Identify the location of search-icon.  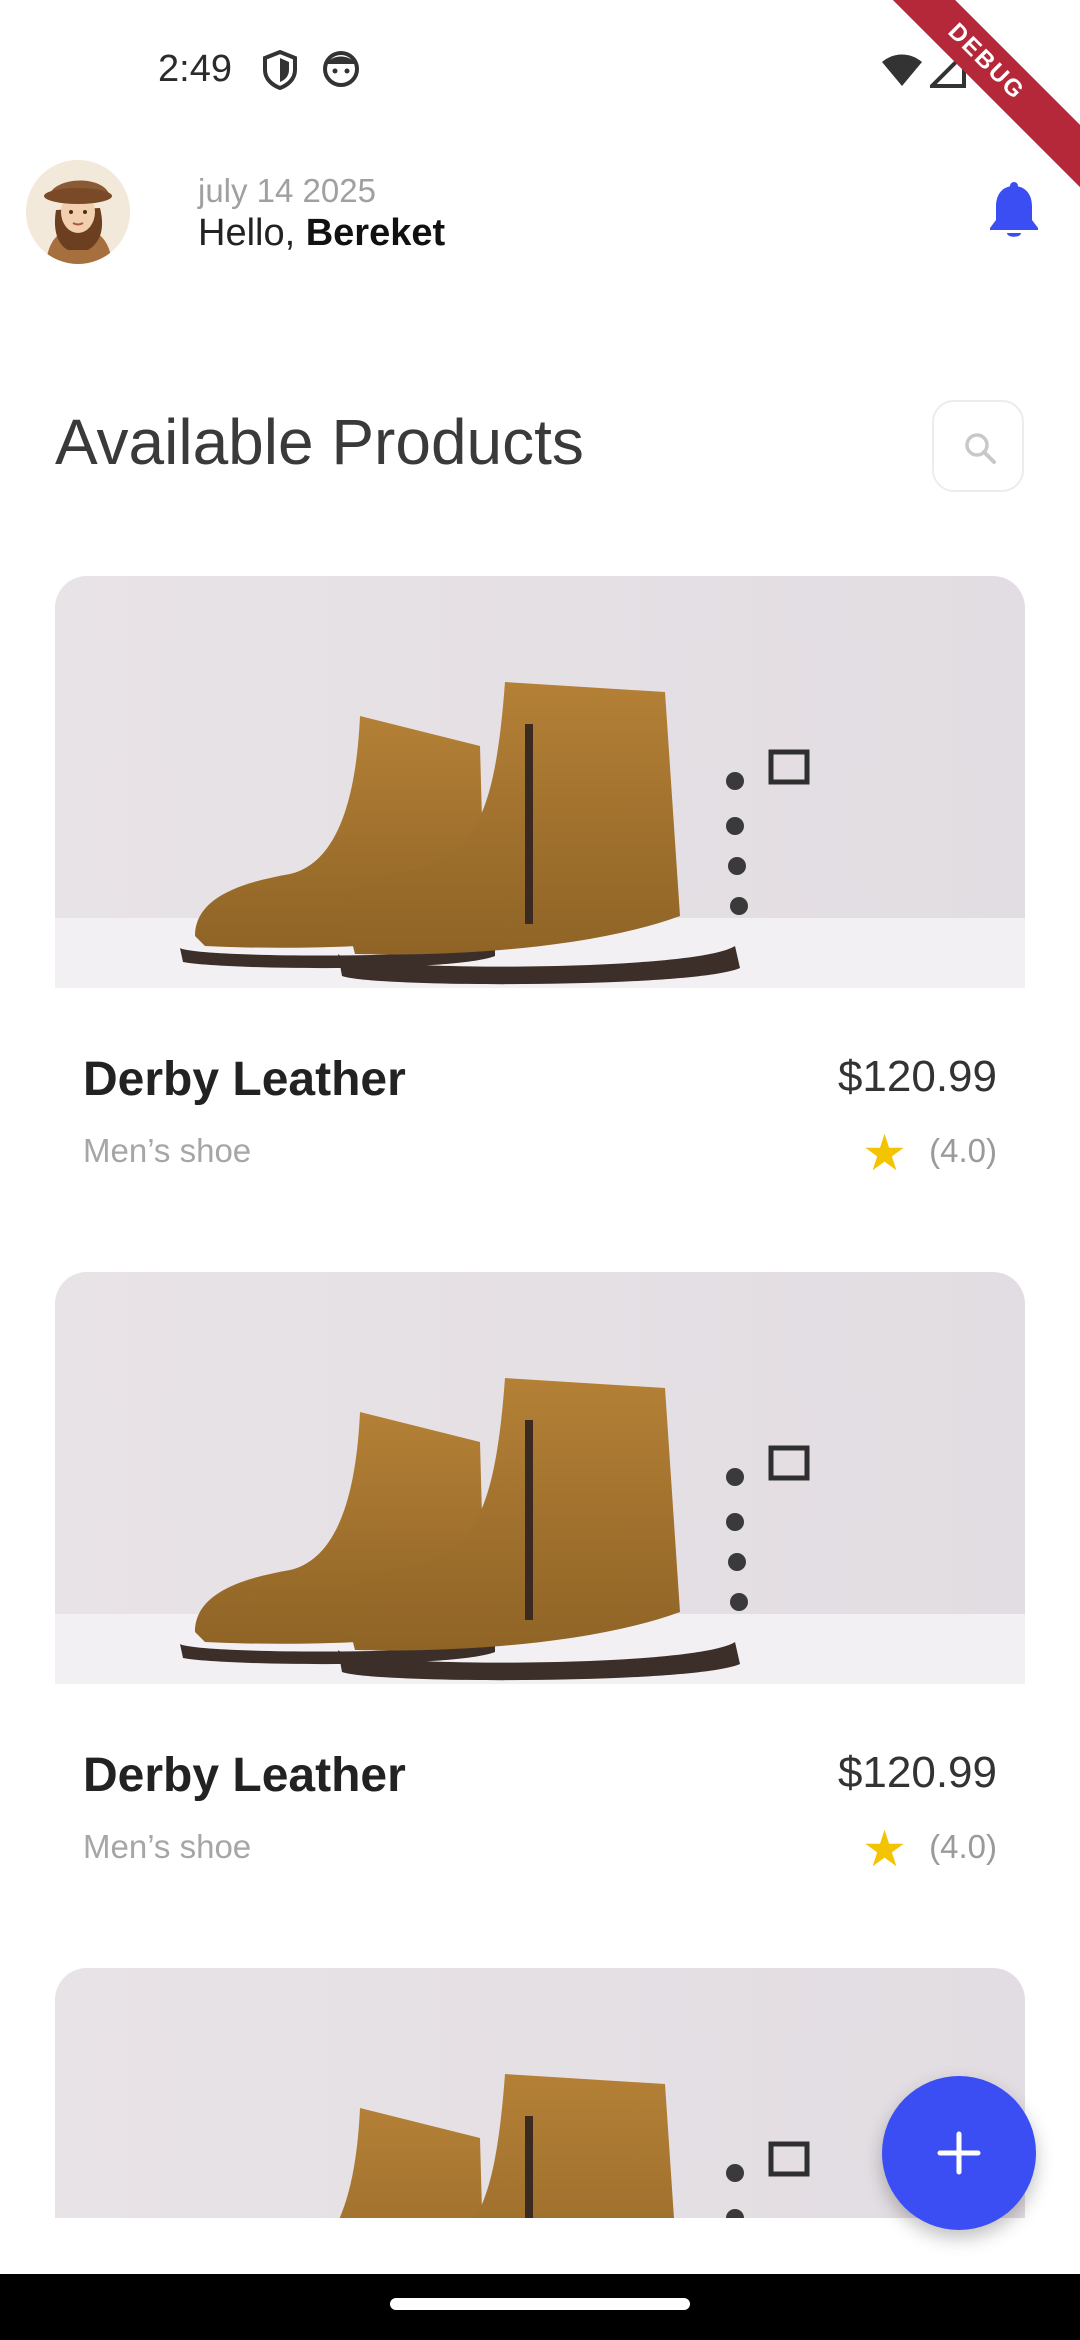
(980, 448).